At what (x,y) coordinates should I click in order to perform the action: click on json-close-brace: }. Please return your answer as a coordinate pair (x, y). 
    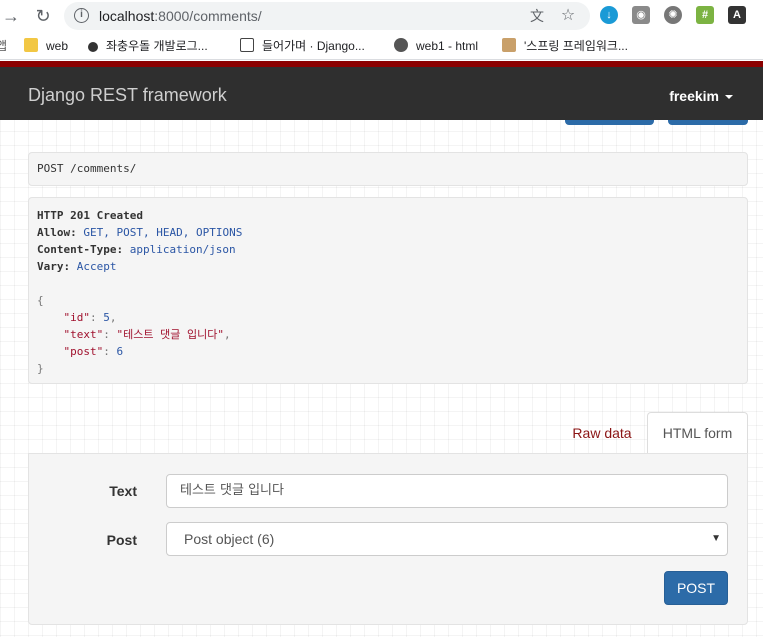
    Looking at the image, I should click on (40, 368).